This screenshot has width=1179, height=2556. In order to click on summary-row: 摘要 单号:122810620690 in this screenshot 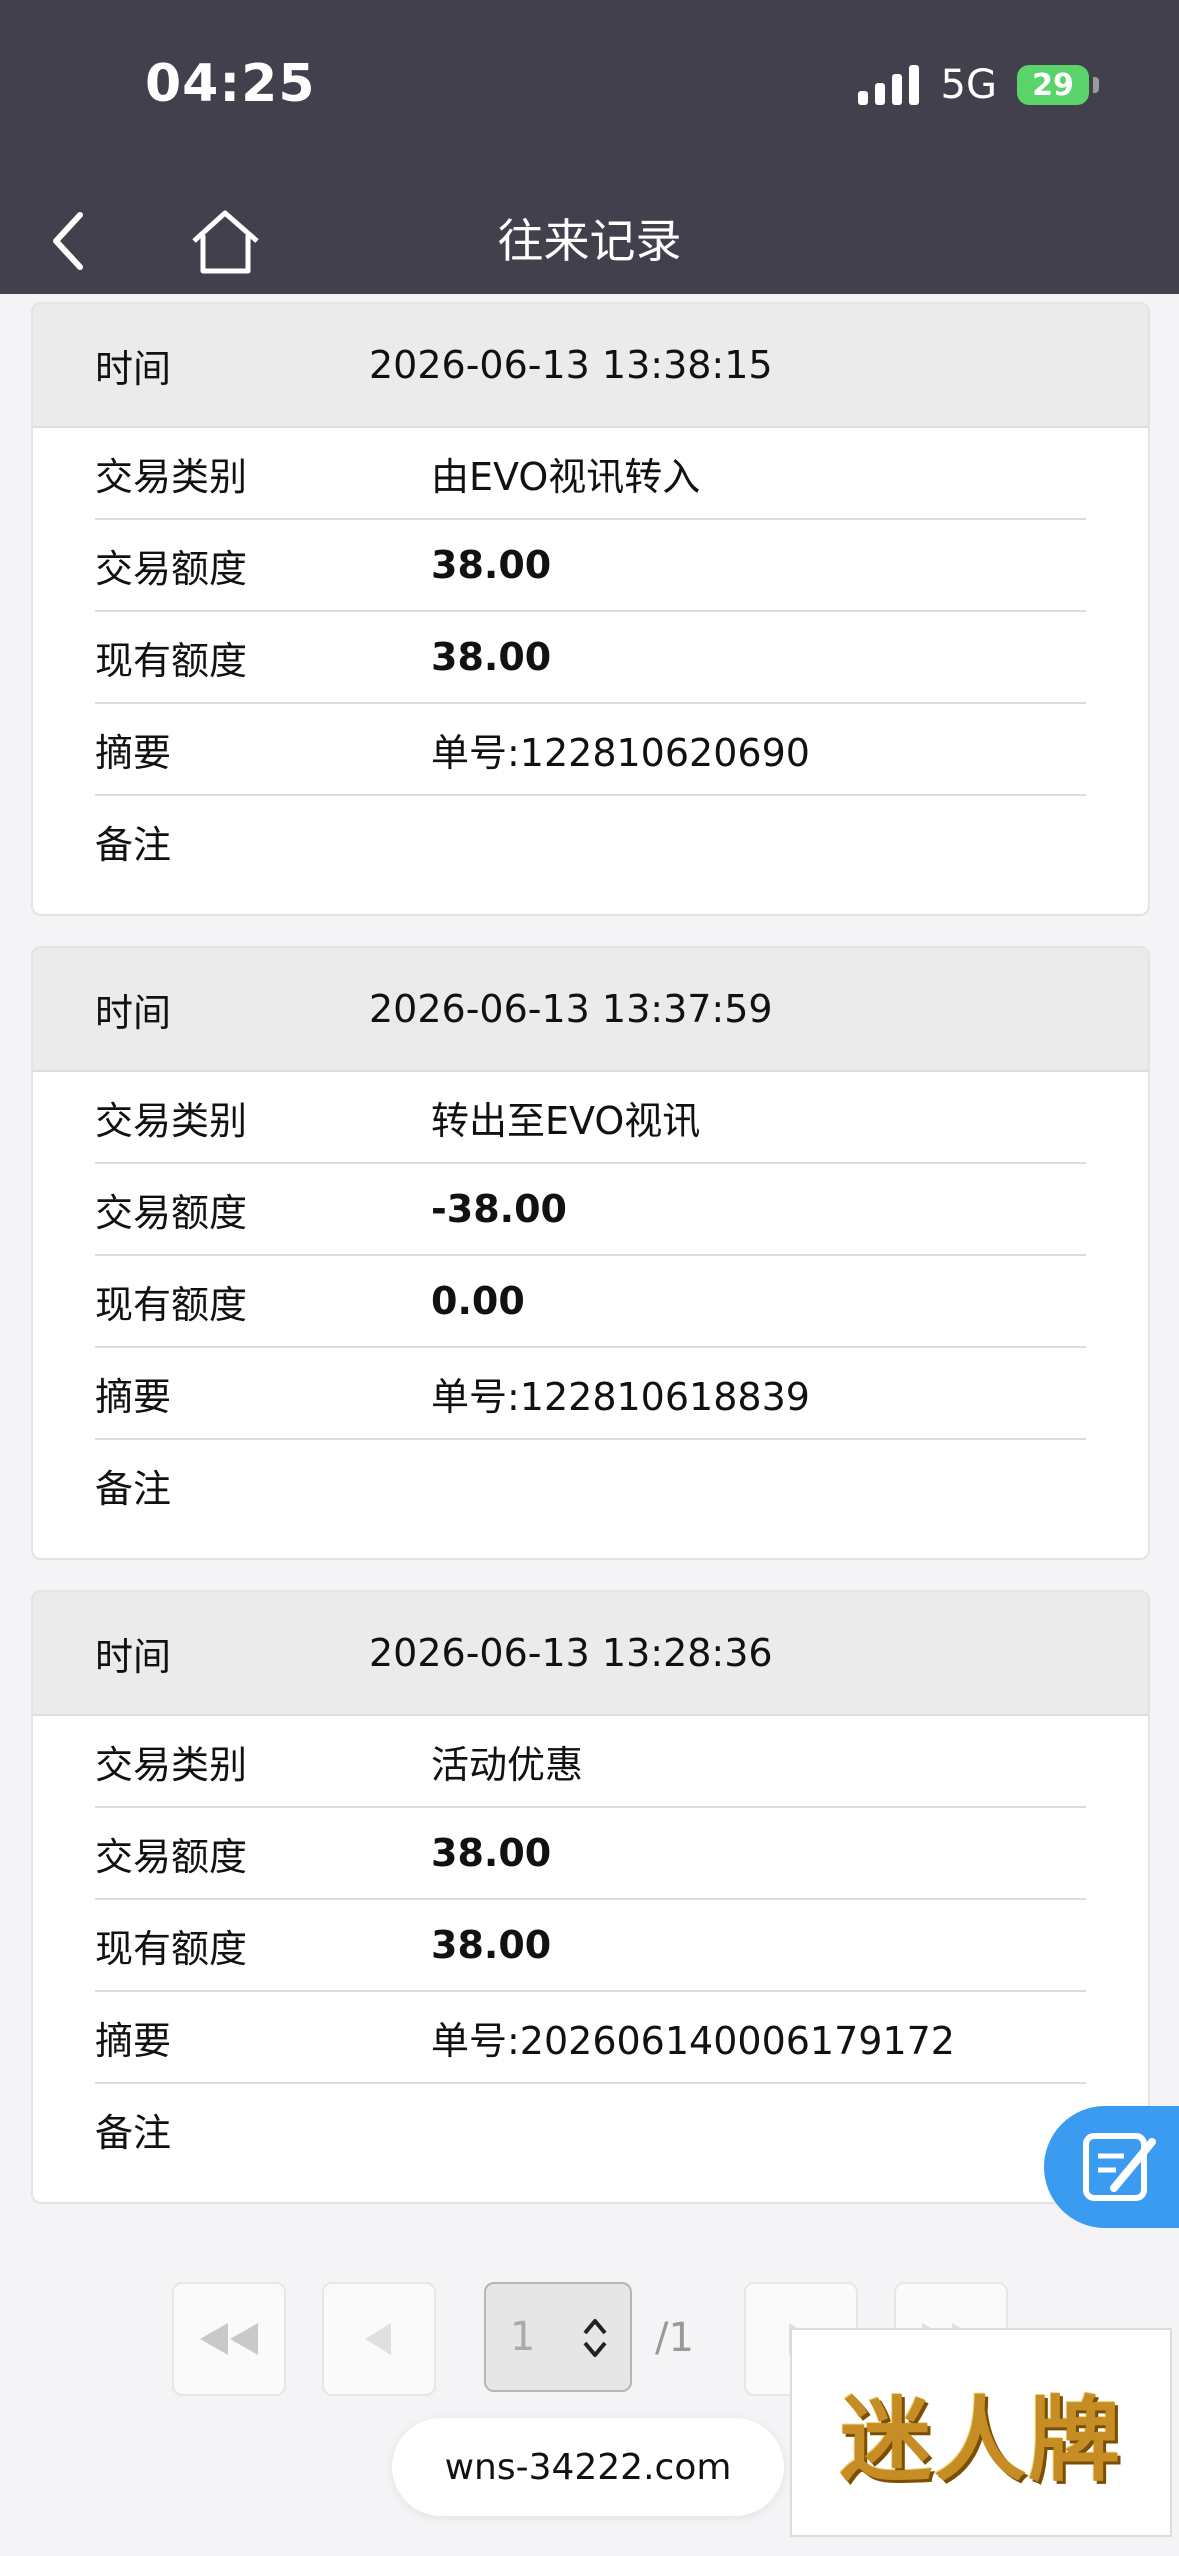, I will do `click(590, 750)`.